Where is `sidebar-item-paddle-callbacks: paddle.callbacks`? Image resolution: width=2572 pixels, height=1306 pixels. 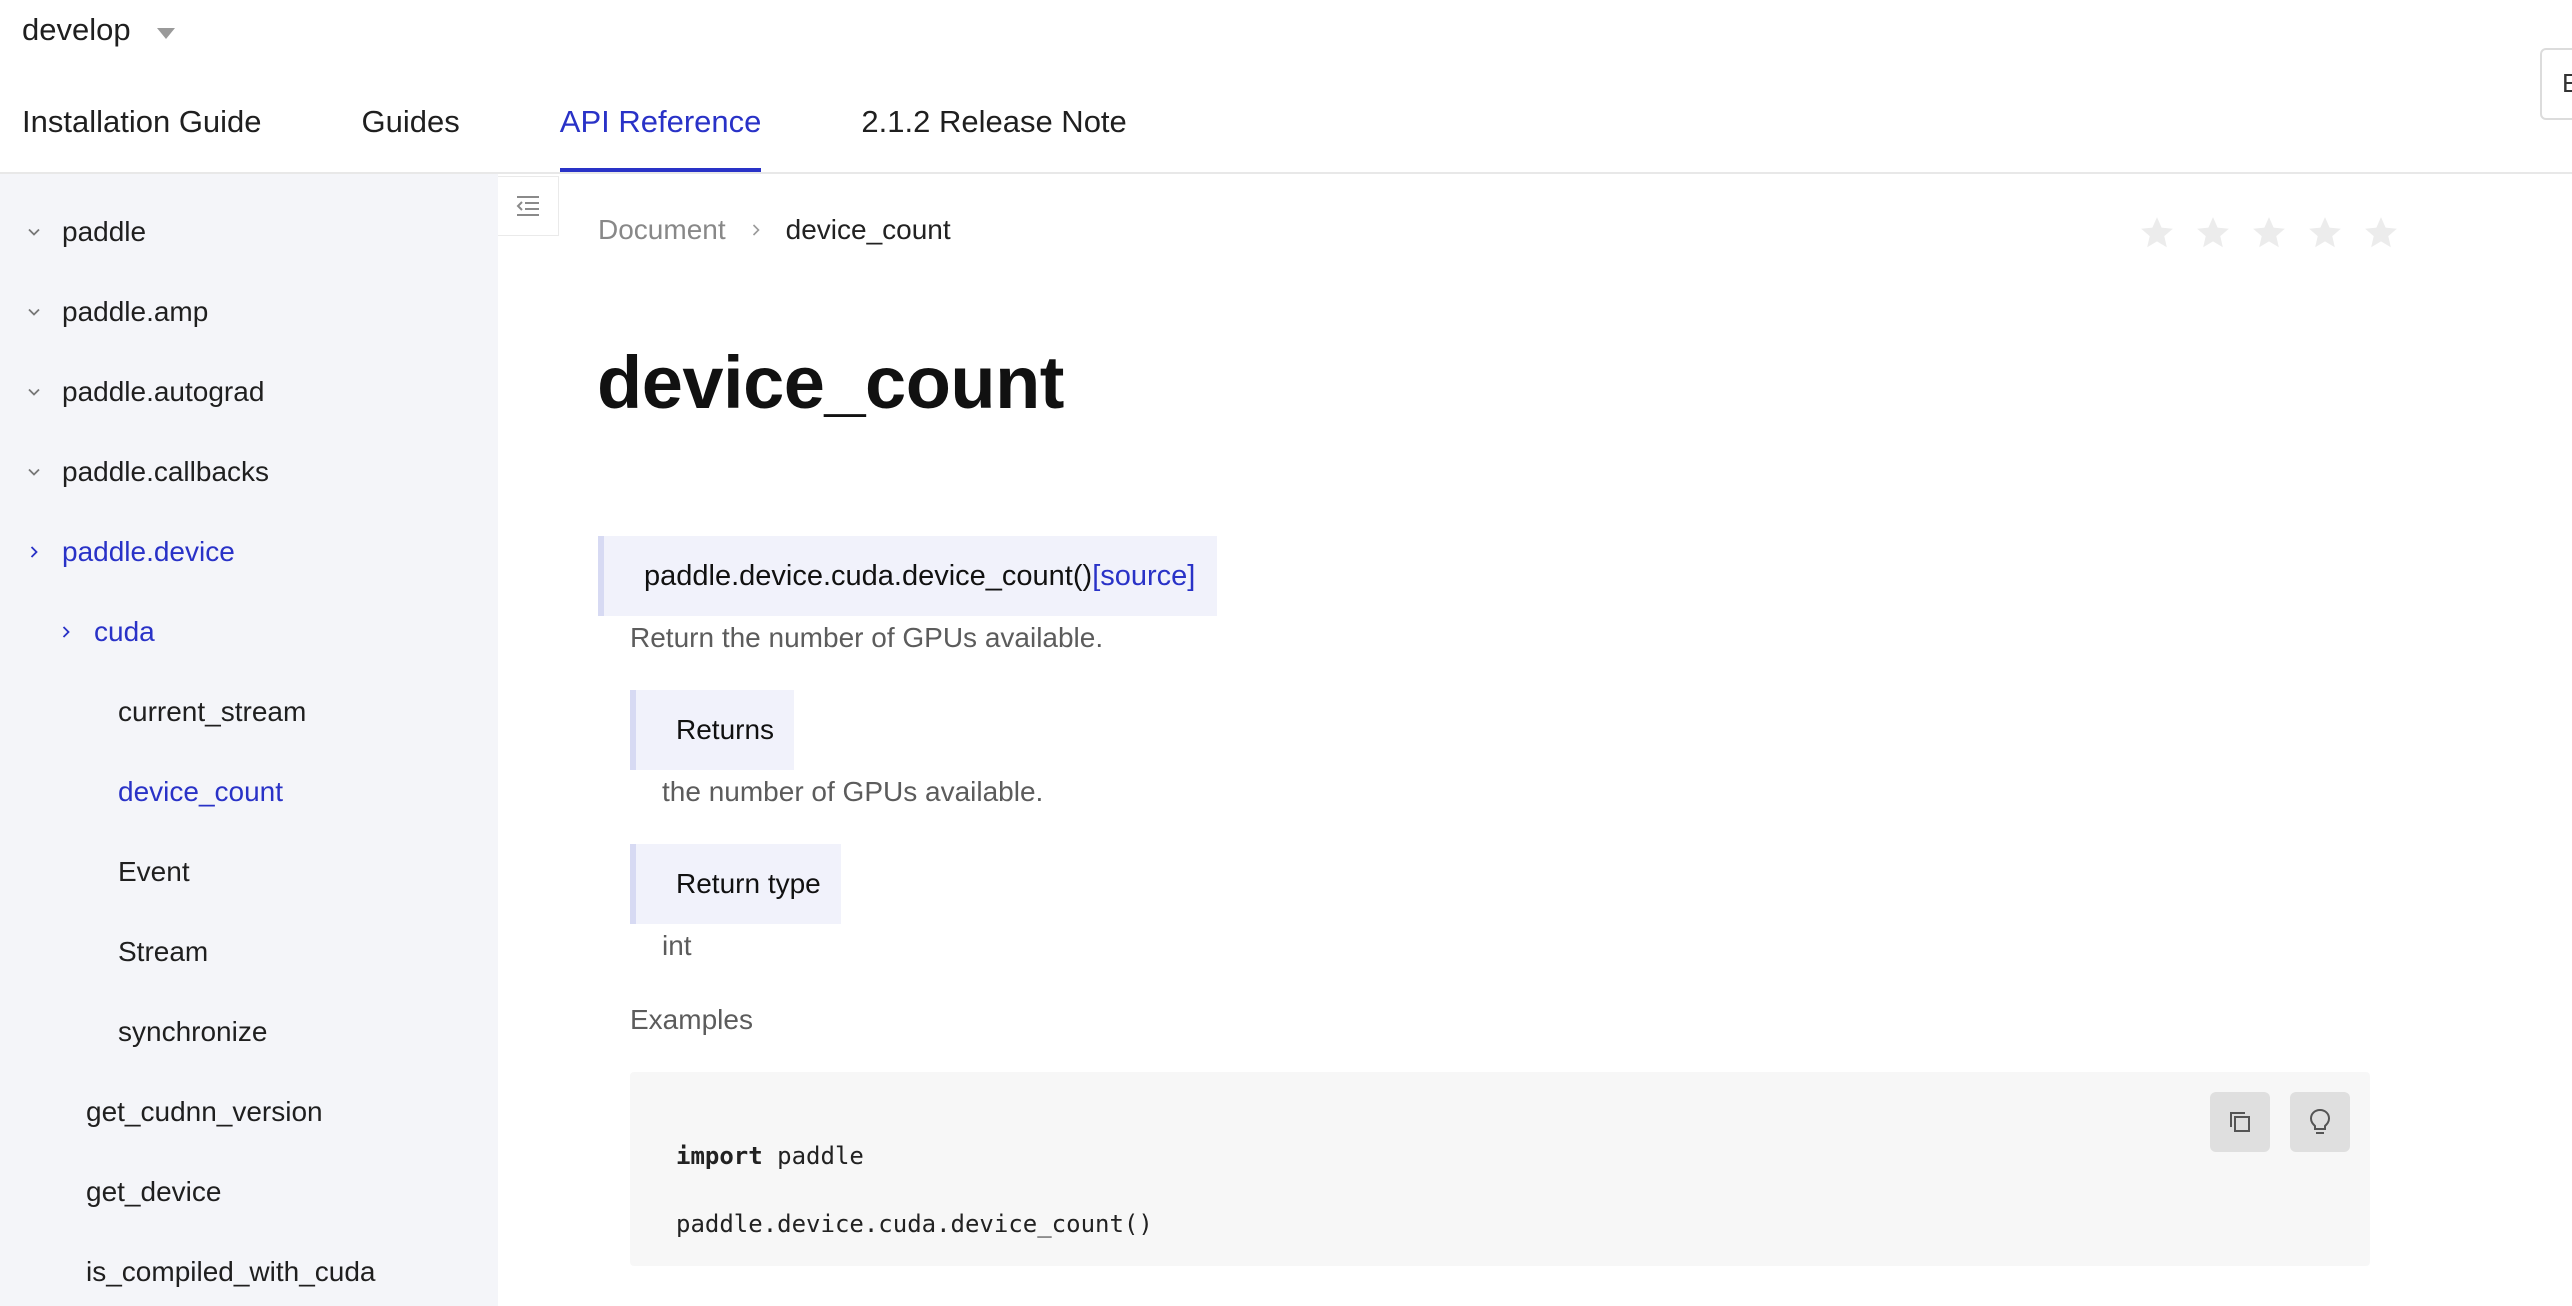 sidebar-item-paddle-callbacks: paddle.callbacks is located at coordinates (145, 472).